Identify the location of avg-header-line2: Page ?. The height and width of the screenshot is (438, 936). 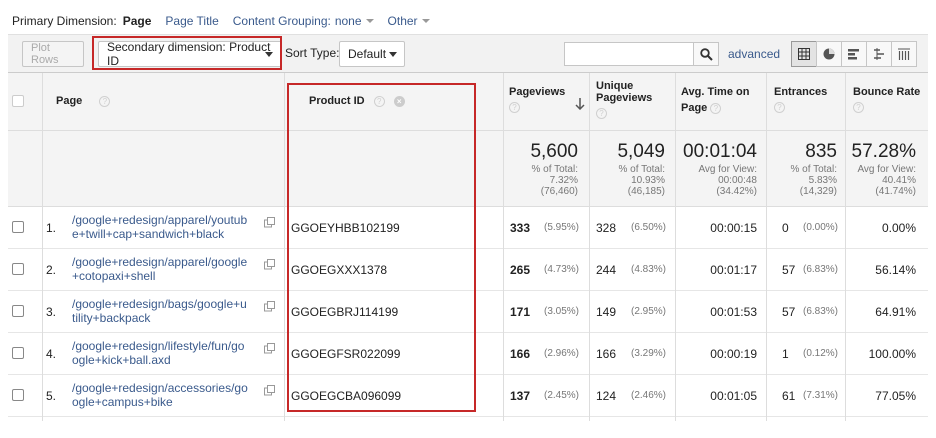
(715, 108).